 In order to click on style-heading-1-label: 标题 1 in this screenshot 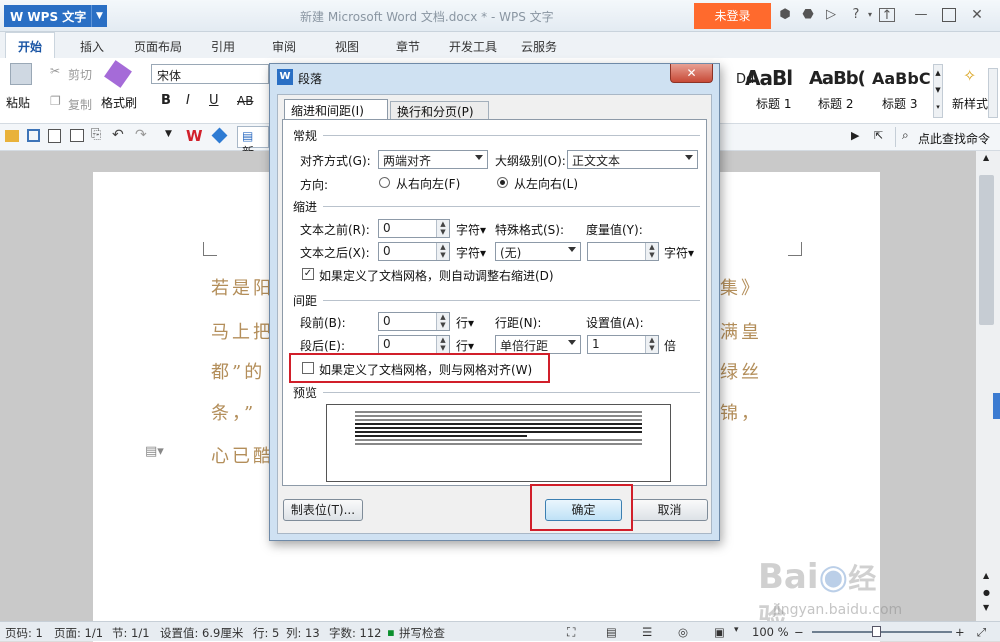, I will do `click(773, 103)`.